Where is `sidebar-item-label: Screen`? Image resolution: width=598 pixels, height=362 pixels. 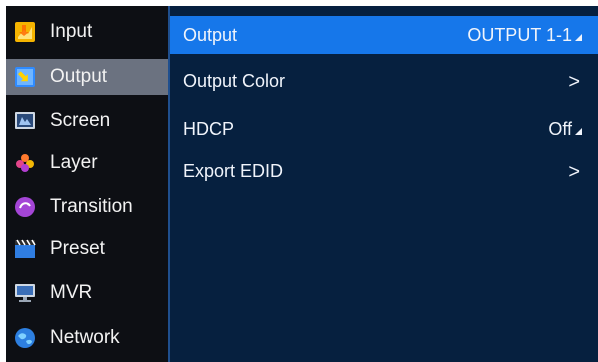
sidebar-item-label: Screen is located at coordinates (80, 120).